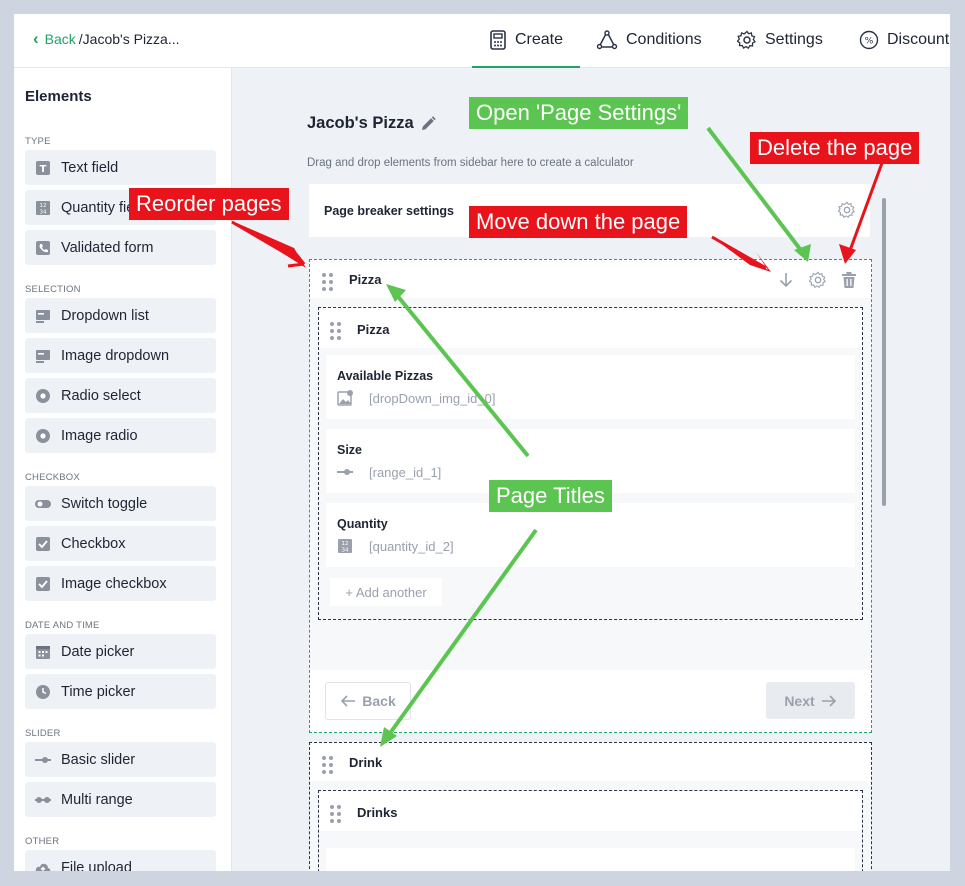 This screenshot has width=965, height=886. I want to click on annotation-move-down: Move down the page, so click(578, 222).